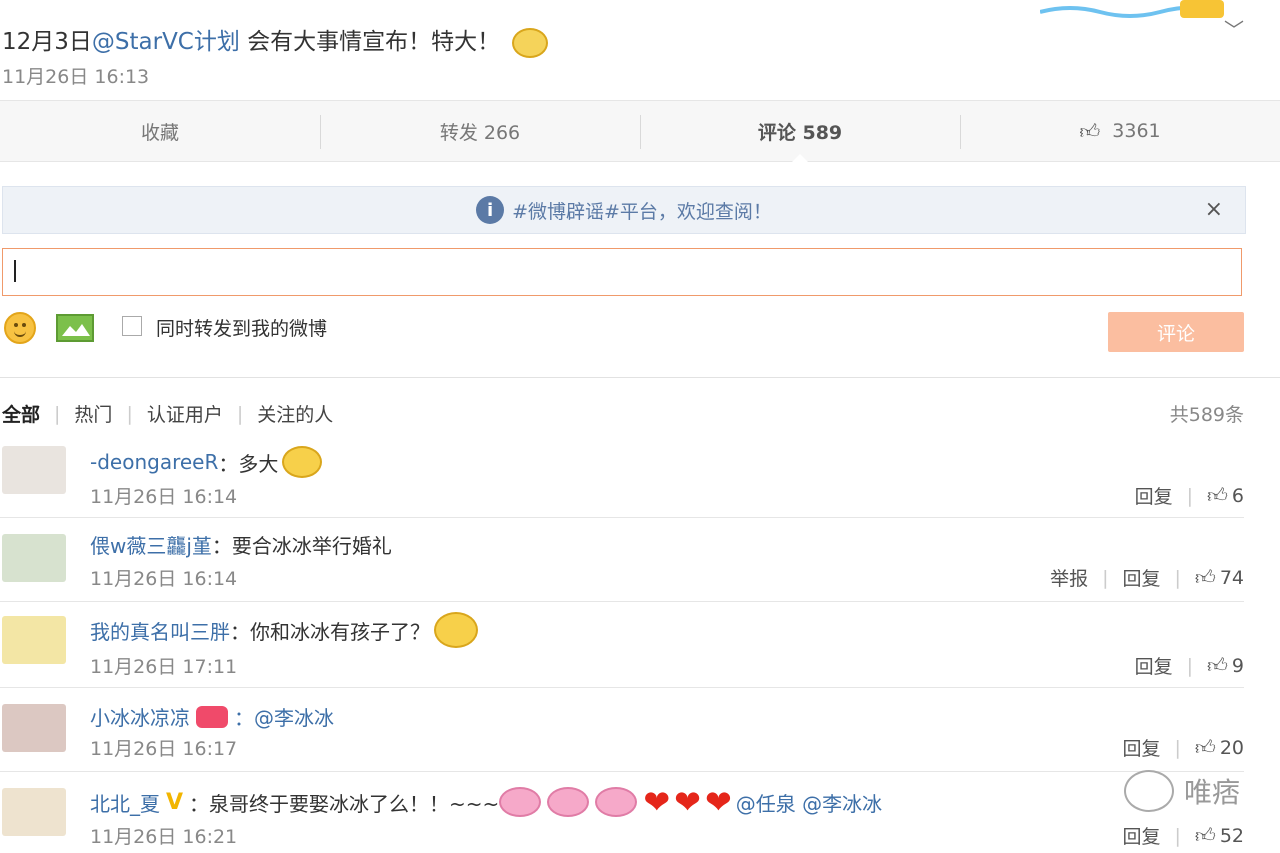 This screenshot has width=1280, height=853. I want to click on filter-all: 全部, so click(21, 413).